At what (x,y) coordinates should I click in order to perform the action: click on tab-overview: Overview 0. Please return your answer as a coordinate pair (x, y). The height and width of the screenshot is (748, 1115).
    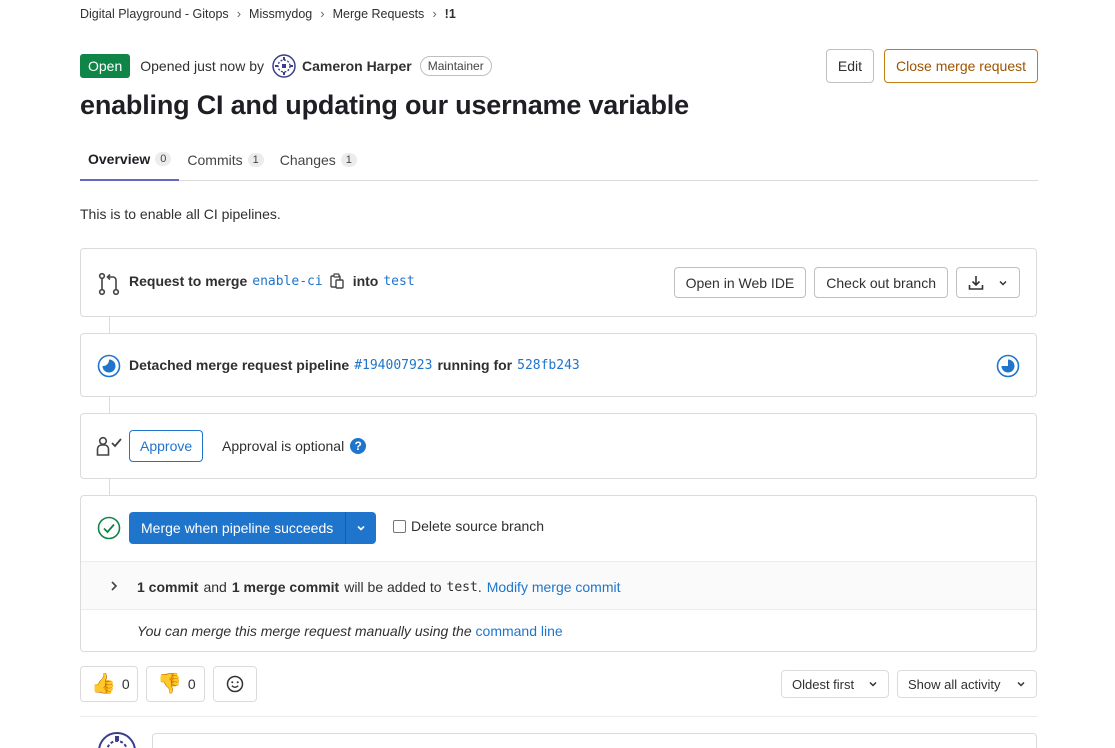
    Looking at the image, I should click on (130, 159).